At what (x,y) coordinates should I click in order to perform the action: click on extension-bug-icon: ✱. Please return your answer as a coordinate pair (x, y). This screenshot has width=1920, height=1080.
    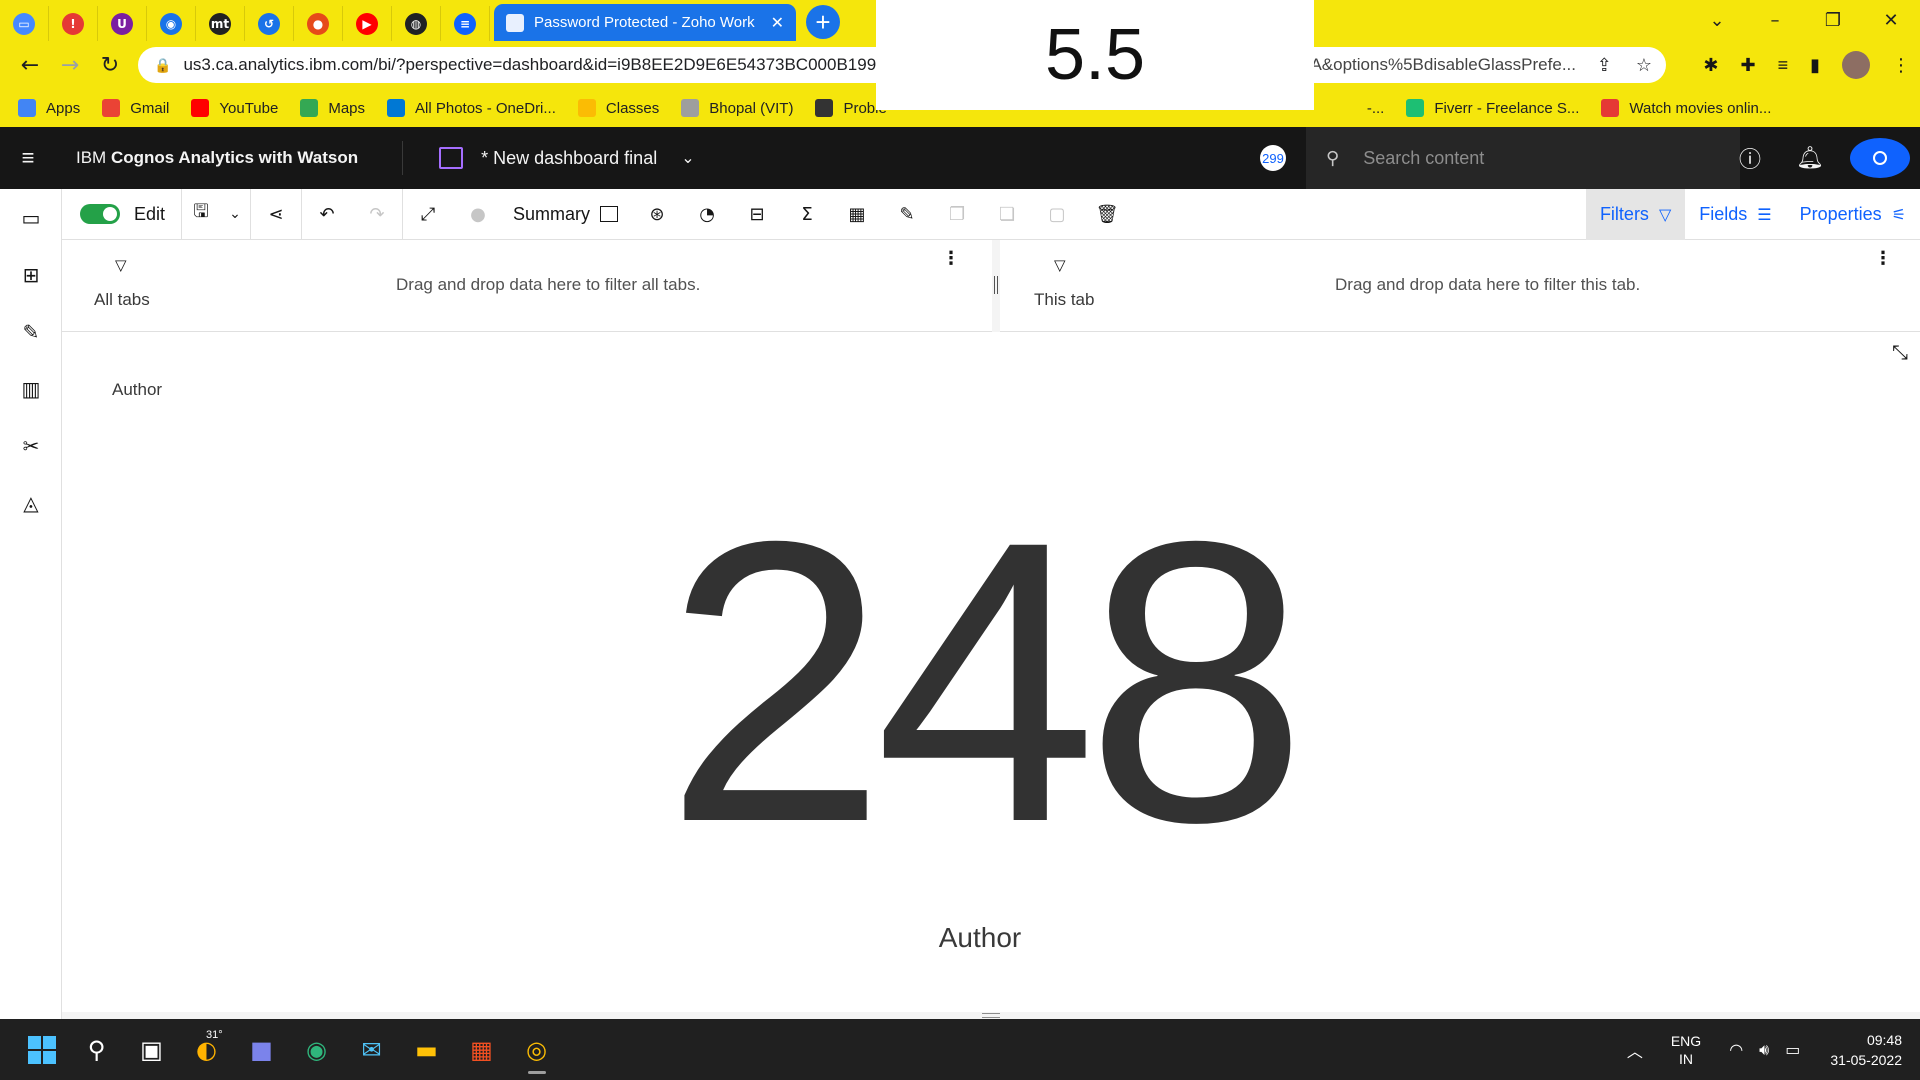
    Looking at the image, I should click on (1710, 65).